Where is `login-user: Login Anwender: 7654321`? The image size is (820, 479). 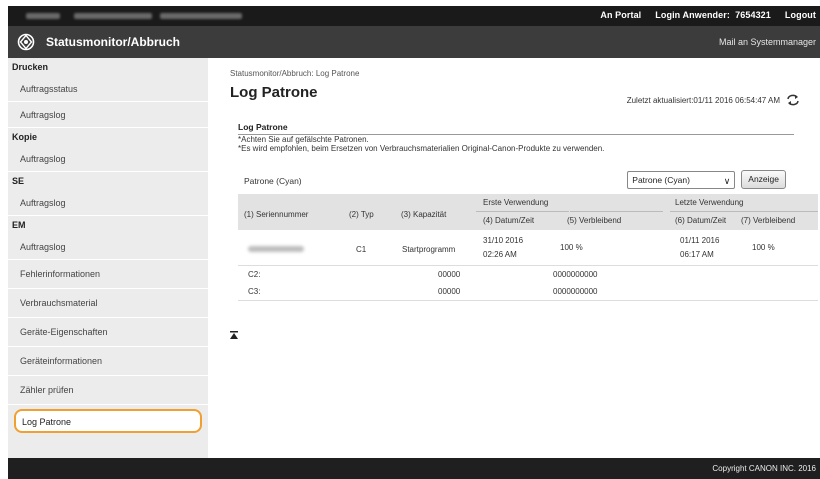 login-user: Login Anwender: 7654321 is located at coordinates (713, 15).